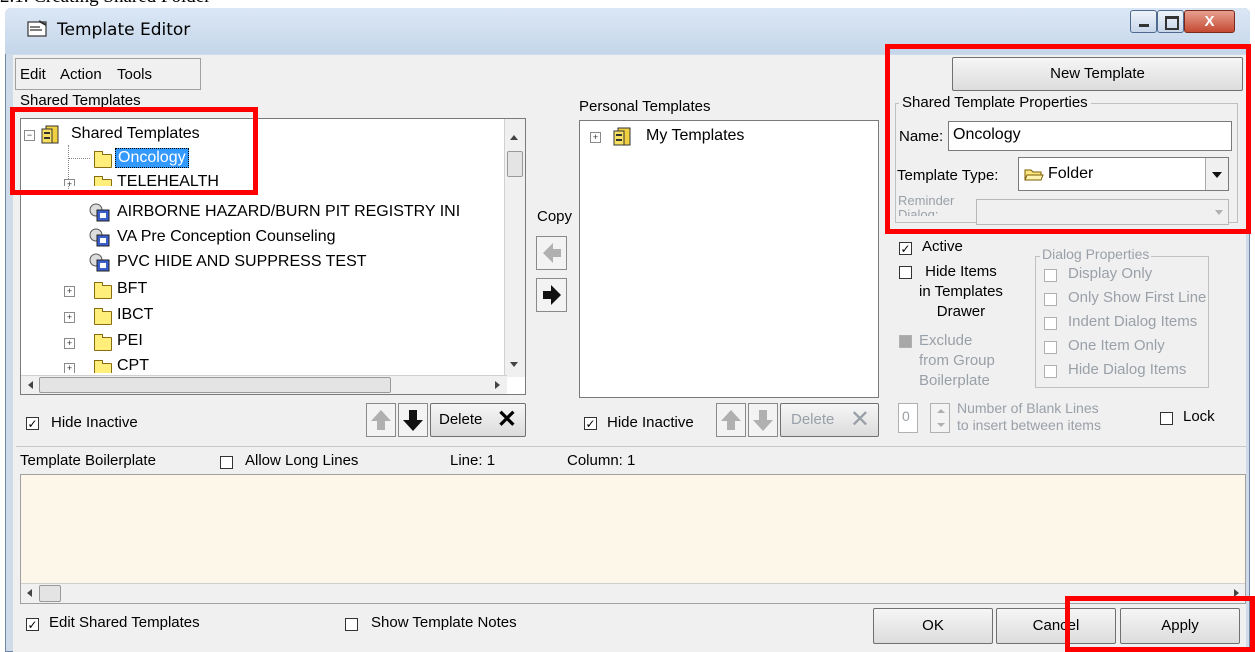  I want to click on allow-long-lines-checkbox, so click(226, 462).